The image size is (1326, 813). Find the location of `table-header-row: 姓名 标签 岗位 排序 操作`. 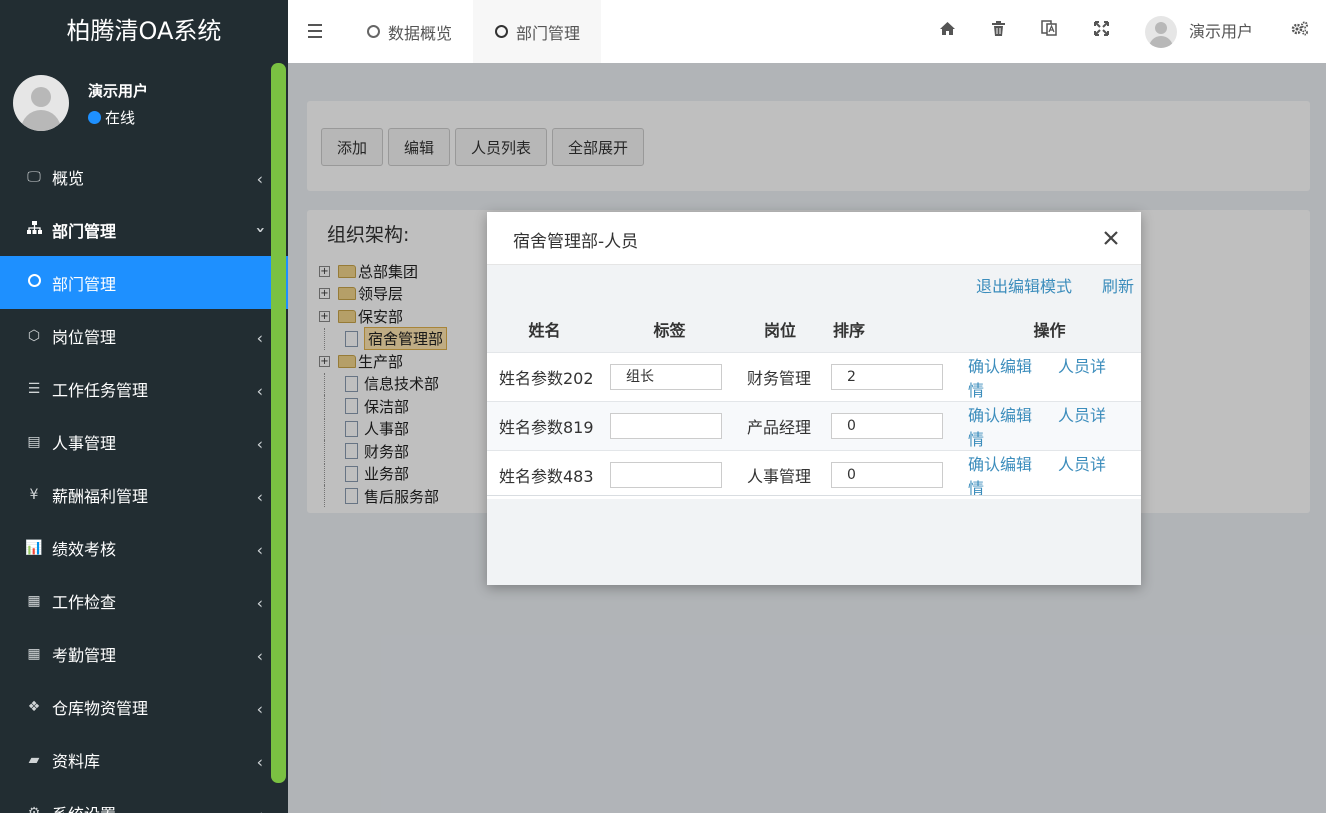

table-header-row: 姓名 标签 岗位 排序 操作 is located at coordinates (814, 329).